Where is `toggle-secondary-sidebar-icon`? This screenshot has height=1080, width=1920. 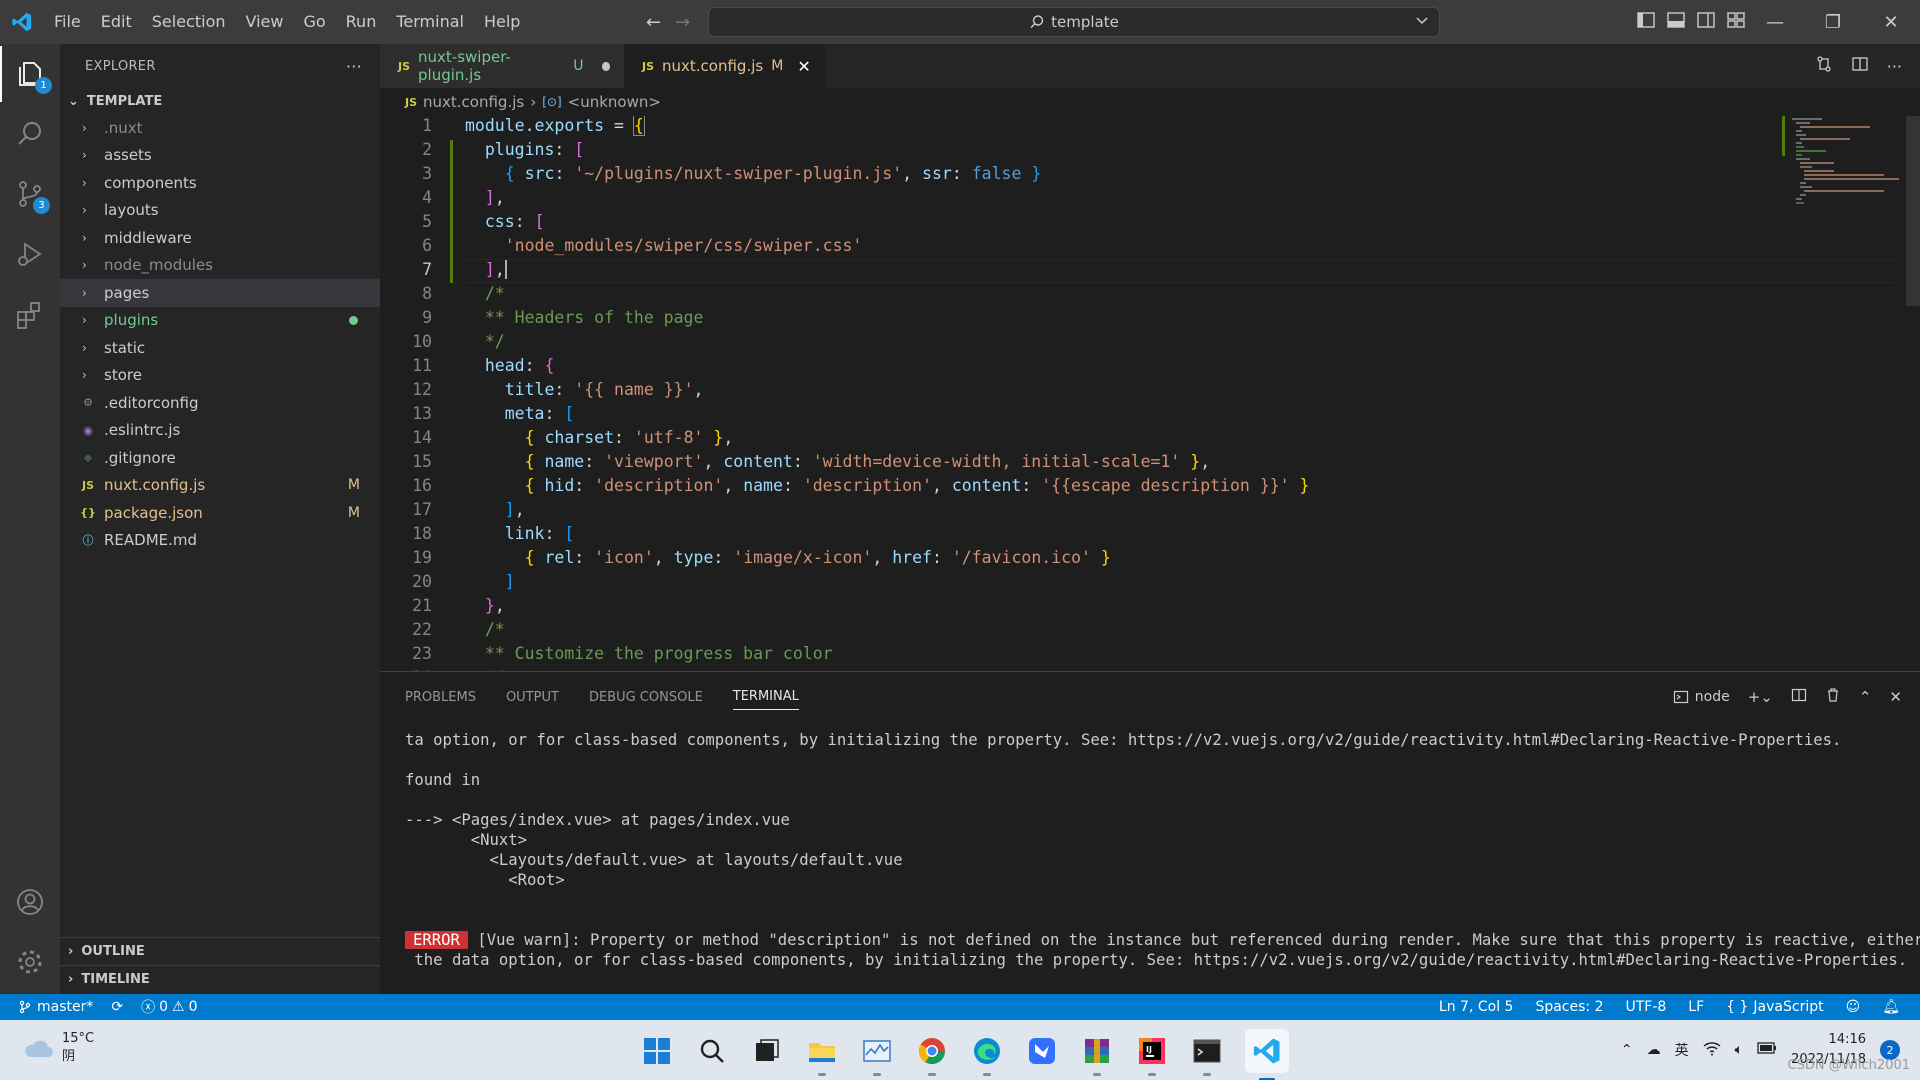
toggle-secondary-sidebar-icon is located at coordinates (1706, 20).